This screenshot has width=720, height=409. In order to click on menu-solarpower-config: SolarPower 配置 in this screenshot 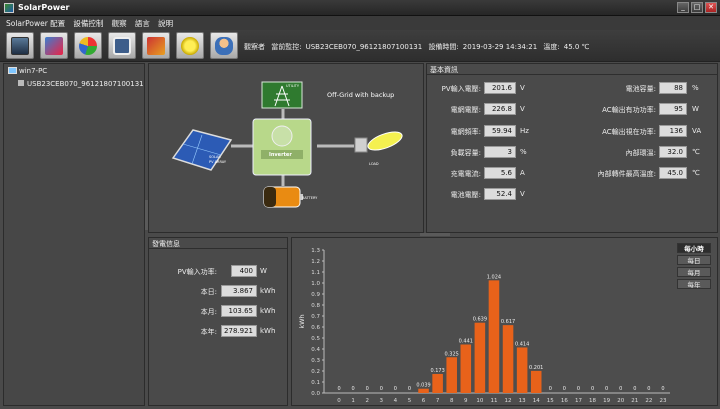, I will do `click(34, 22)`.